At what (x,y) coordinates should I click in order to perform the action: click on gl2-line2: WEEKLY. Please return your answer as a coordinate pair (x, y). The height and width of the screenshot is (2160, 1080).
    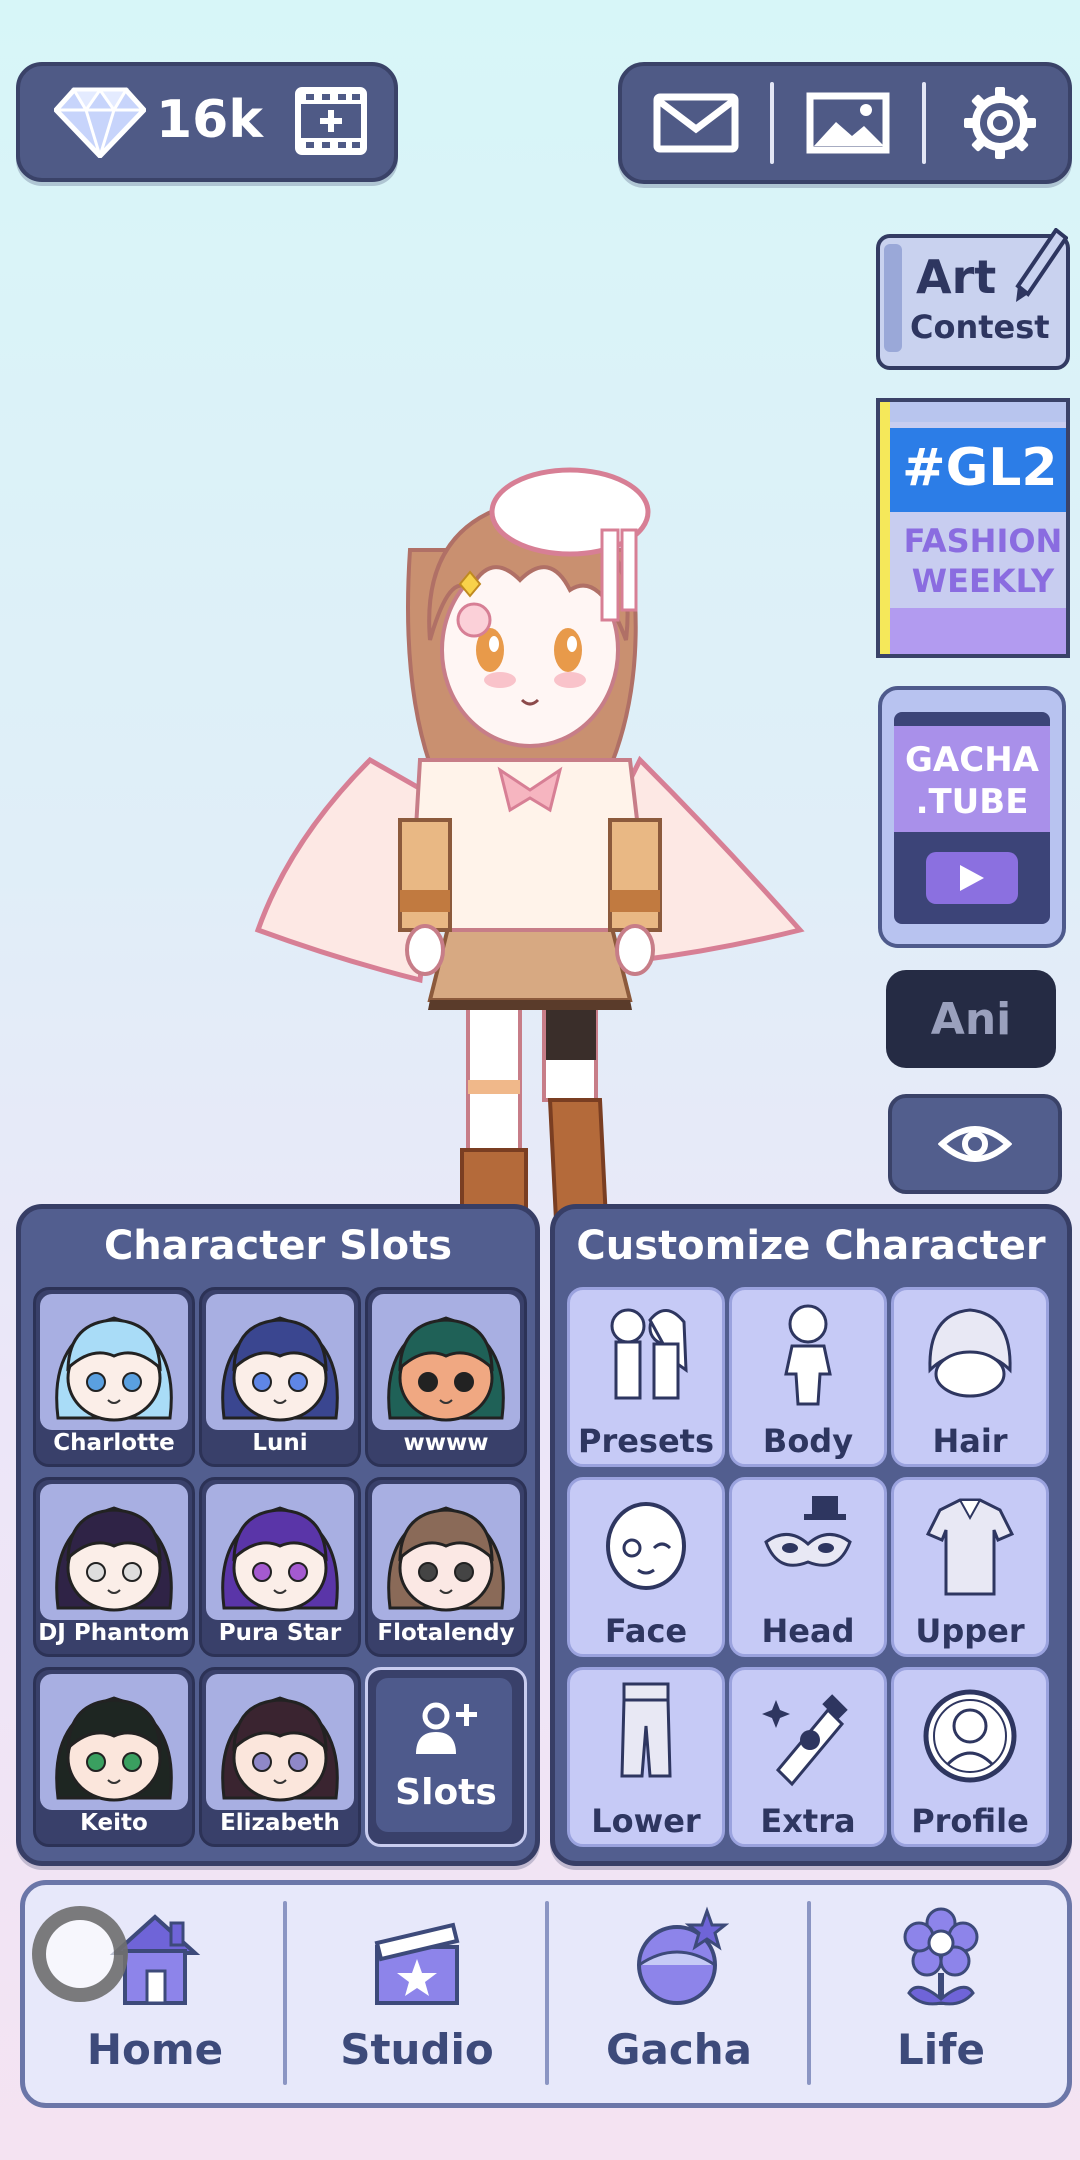
    Looking at the image, I should click on (983, 581).